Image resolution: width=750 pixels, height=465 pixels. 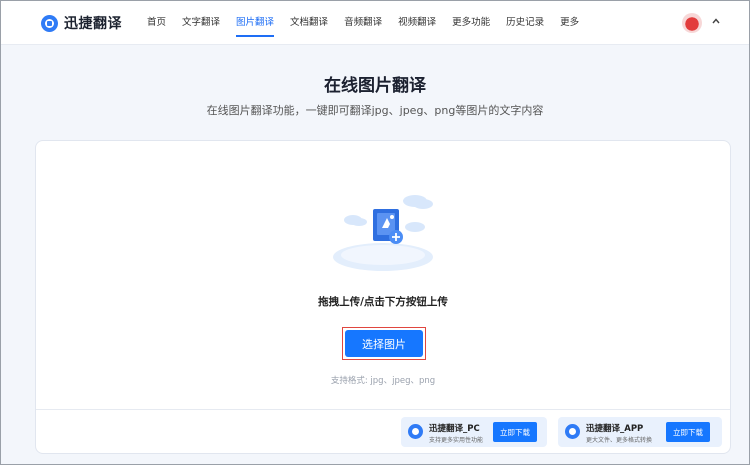 I want to click on chevron-up-icon, so click(x=716, y=22).